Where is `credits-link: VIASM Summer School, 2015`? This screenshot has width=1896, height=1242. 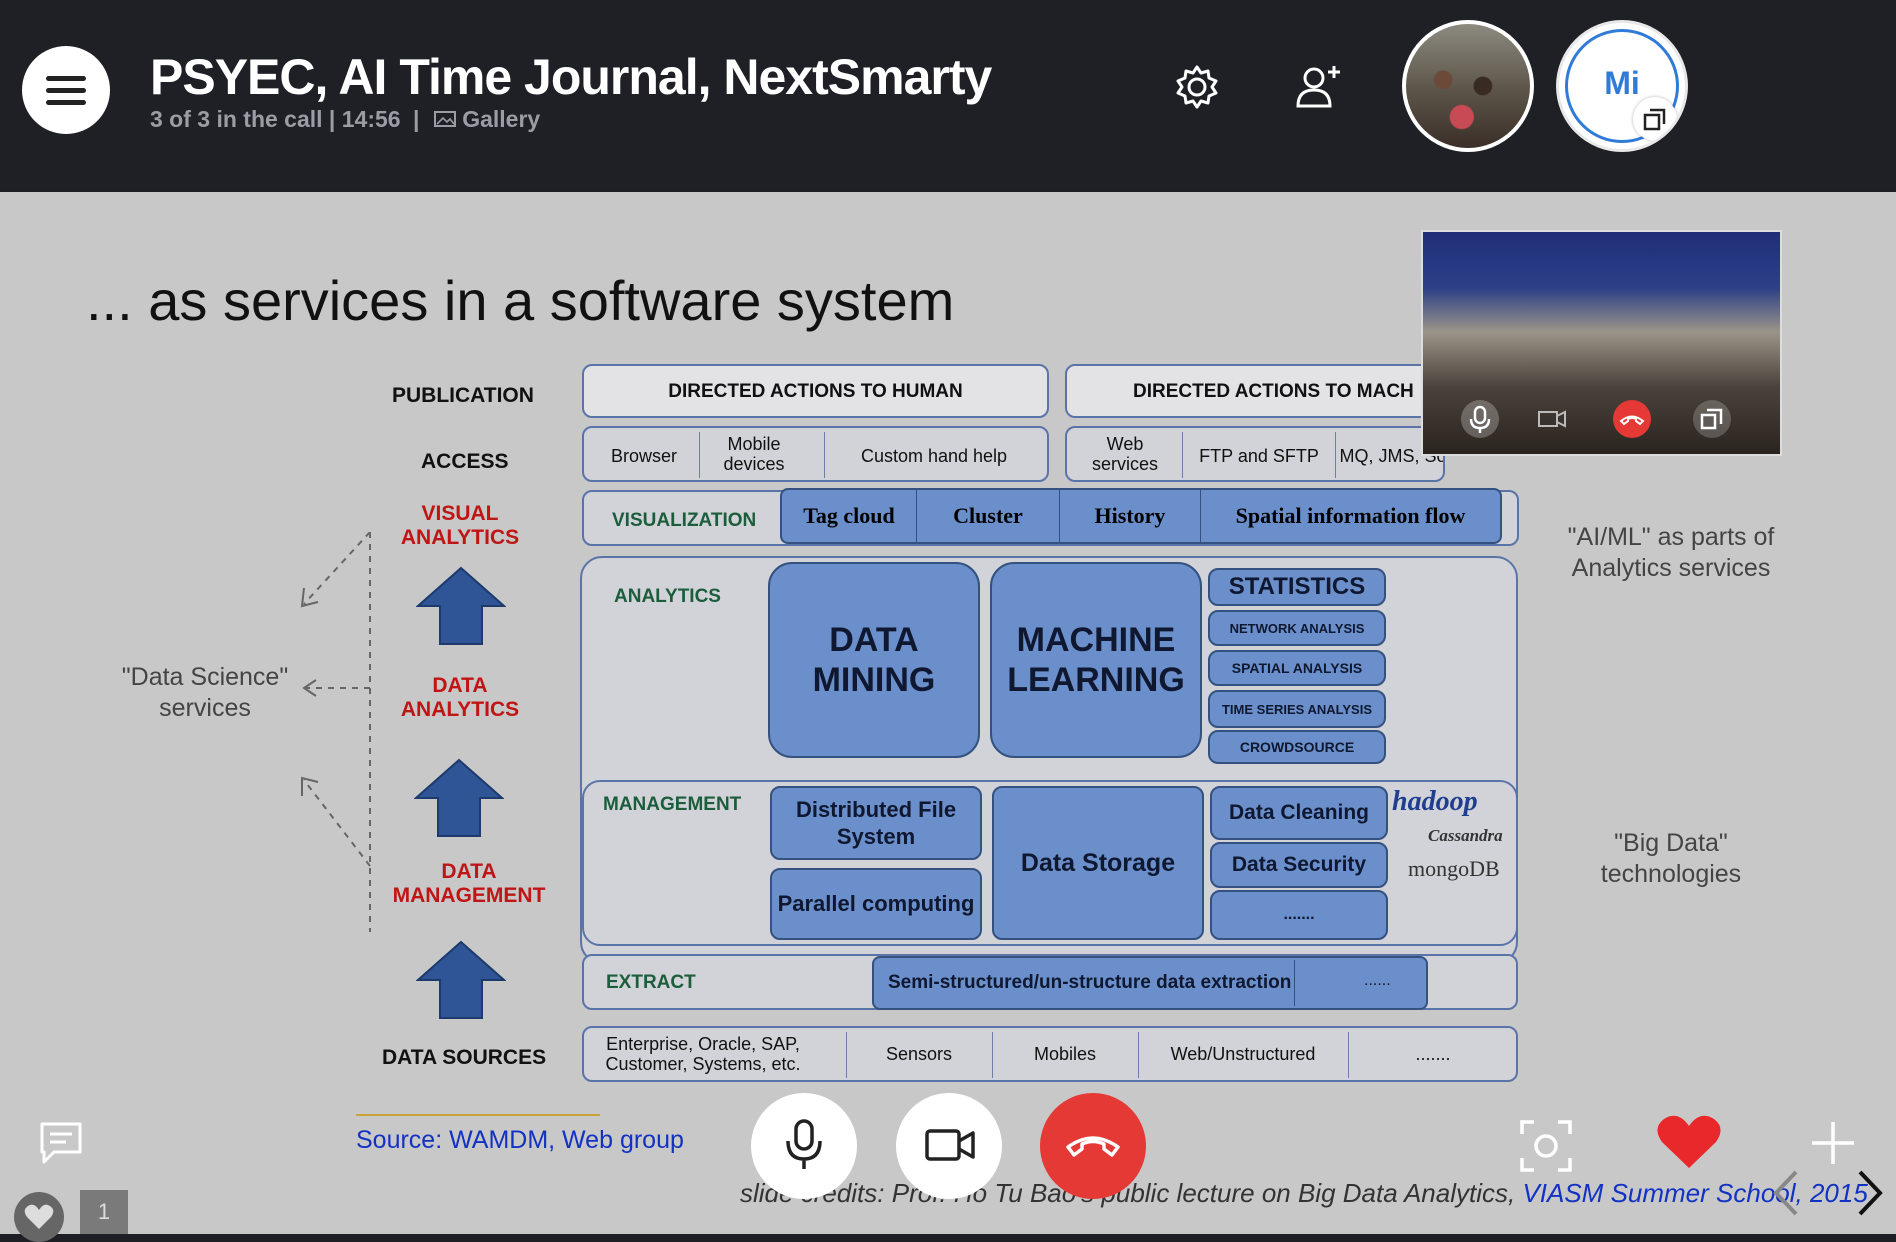
credits-link: VIASM Summer School, 2015 is located at coordinates (1694, 1193).